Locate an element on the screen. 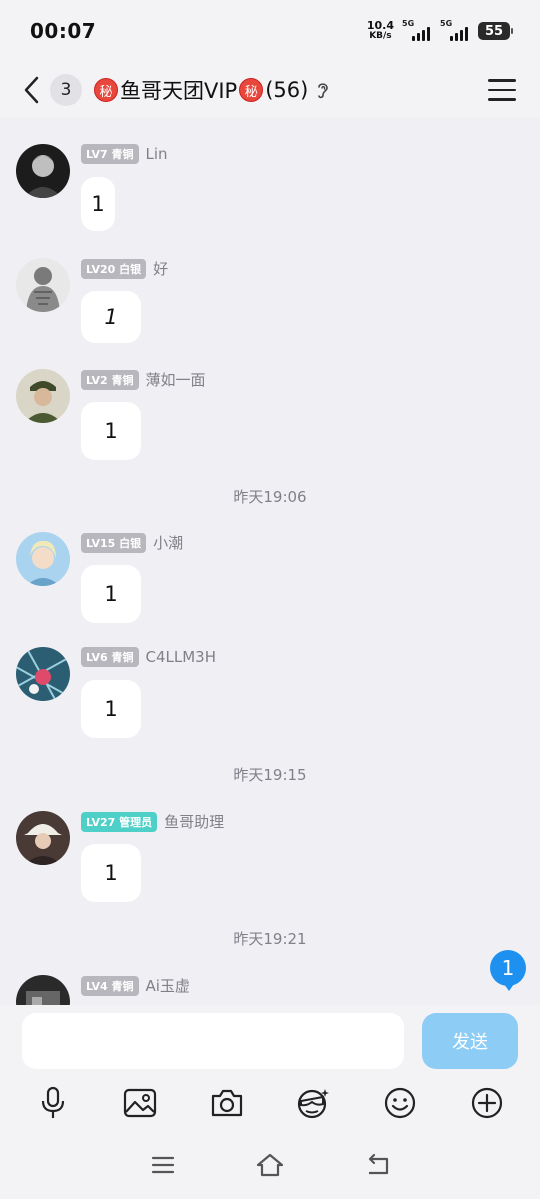  camera-icon is located at coordinates (227, 1103).